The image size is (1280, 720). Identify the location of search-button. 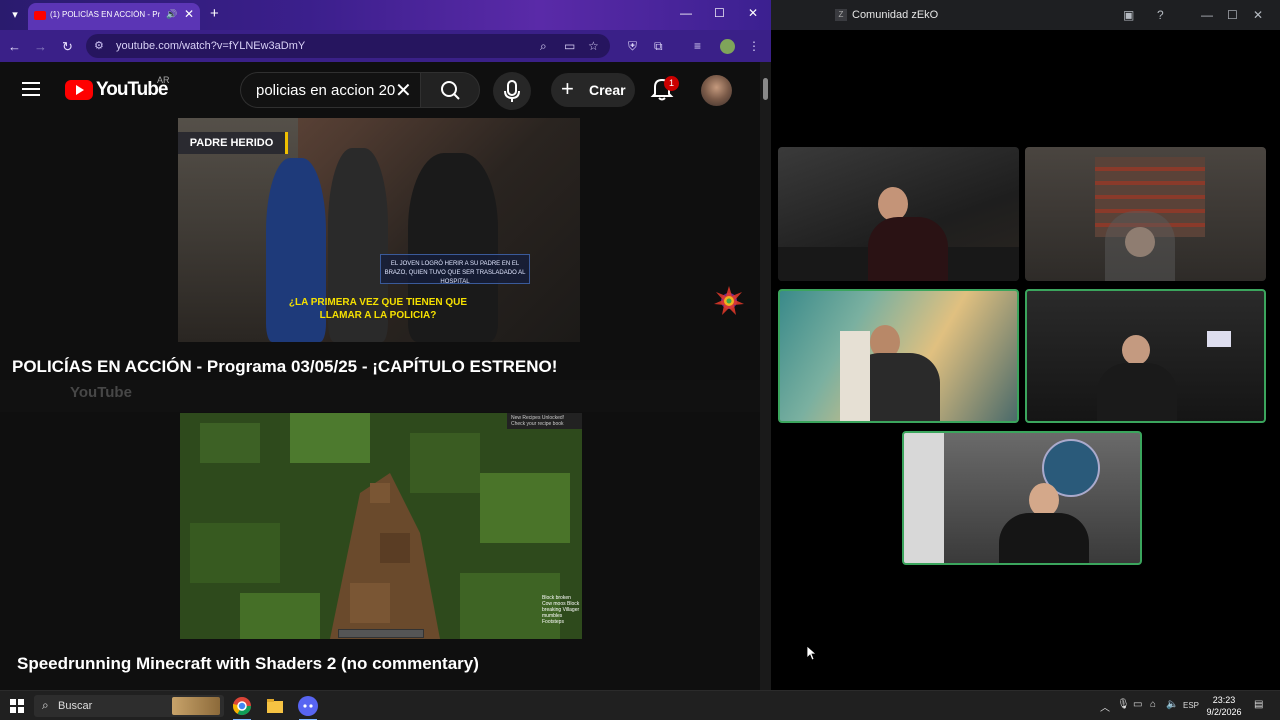
(450, 90).